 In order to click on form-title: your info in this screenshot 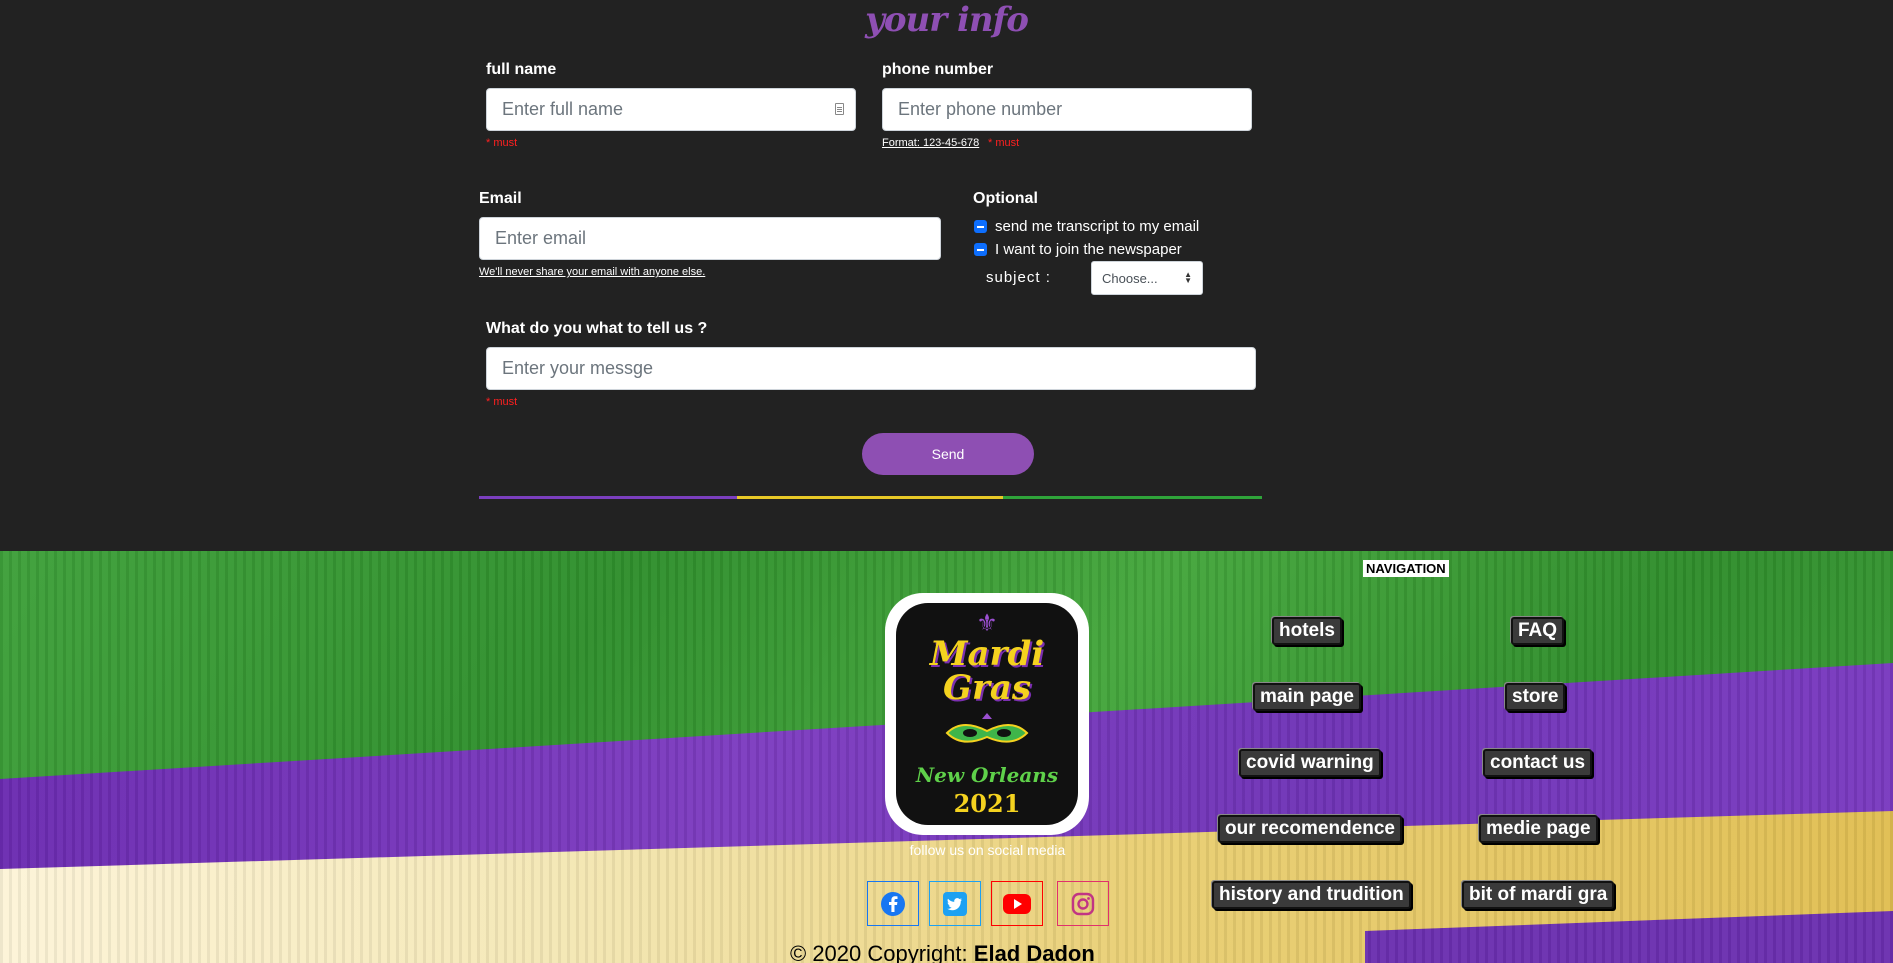, I will do `click(947, 20)`.